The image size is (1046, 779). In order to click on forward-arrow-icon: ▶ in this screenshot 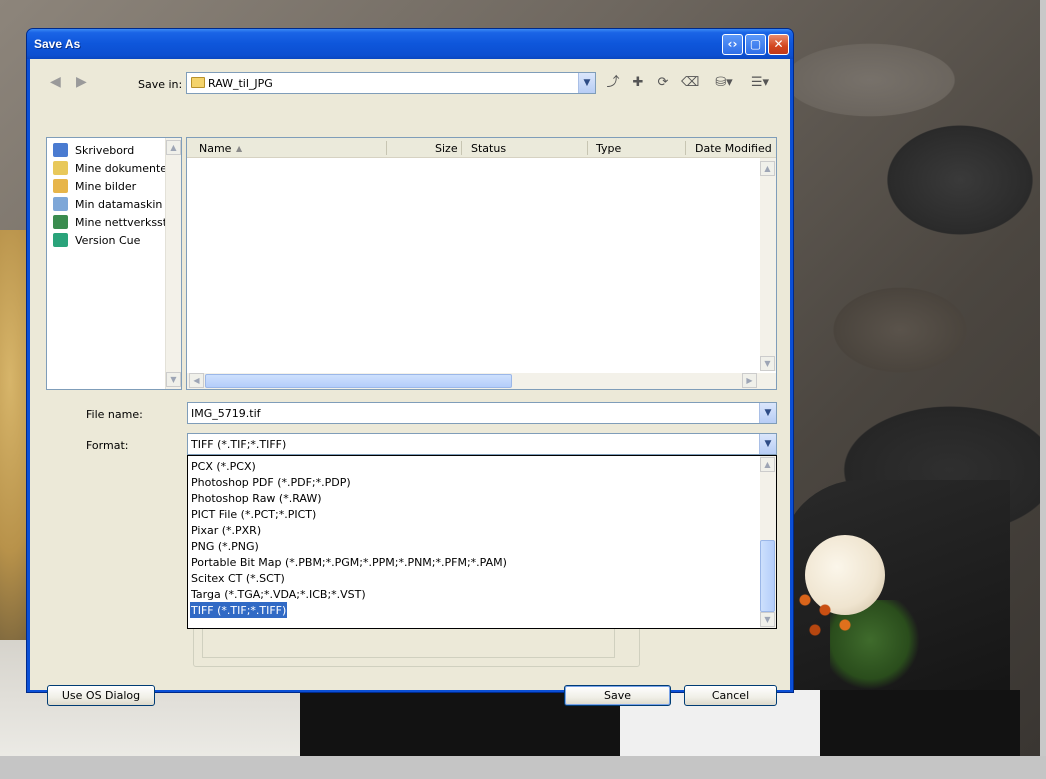, I will do `click(84, 82)`.